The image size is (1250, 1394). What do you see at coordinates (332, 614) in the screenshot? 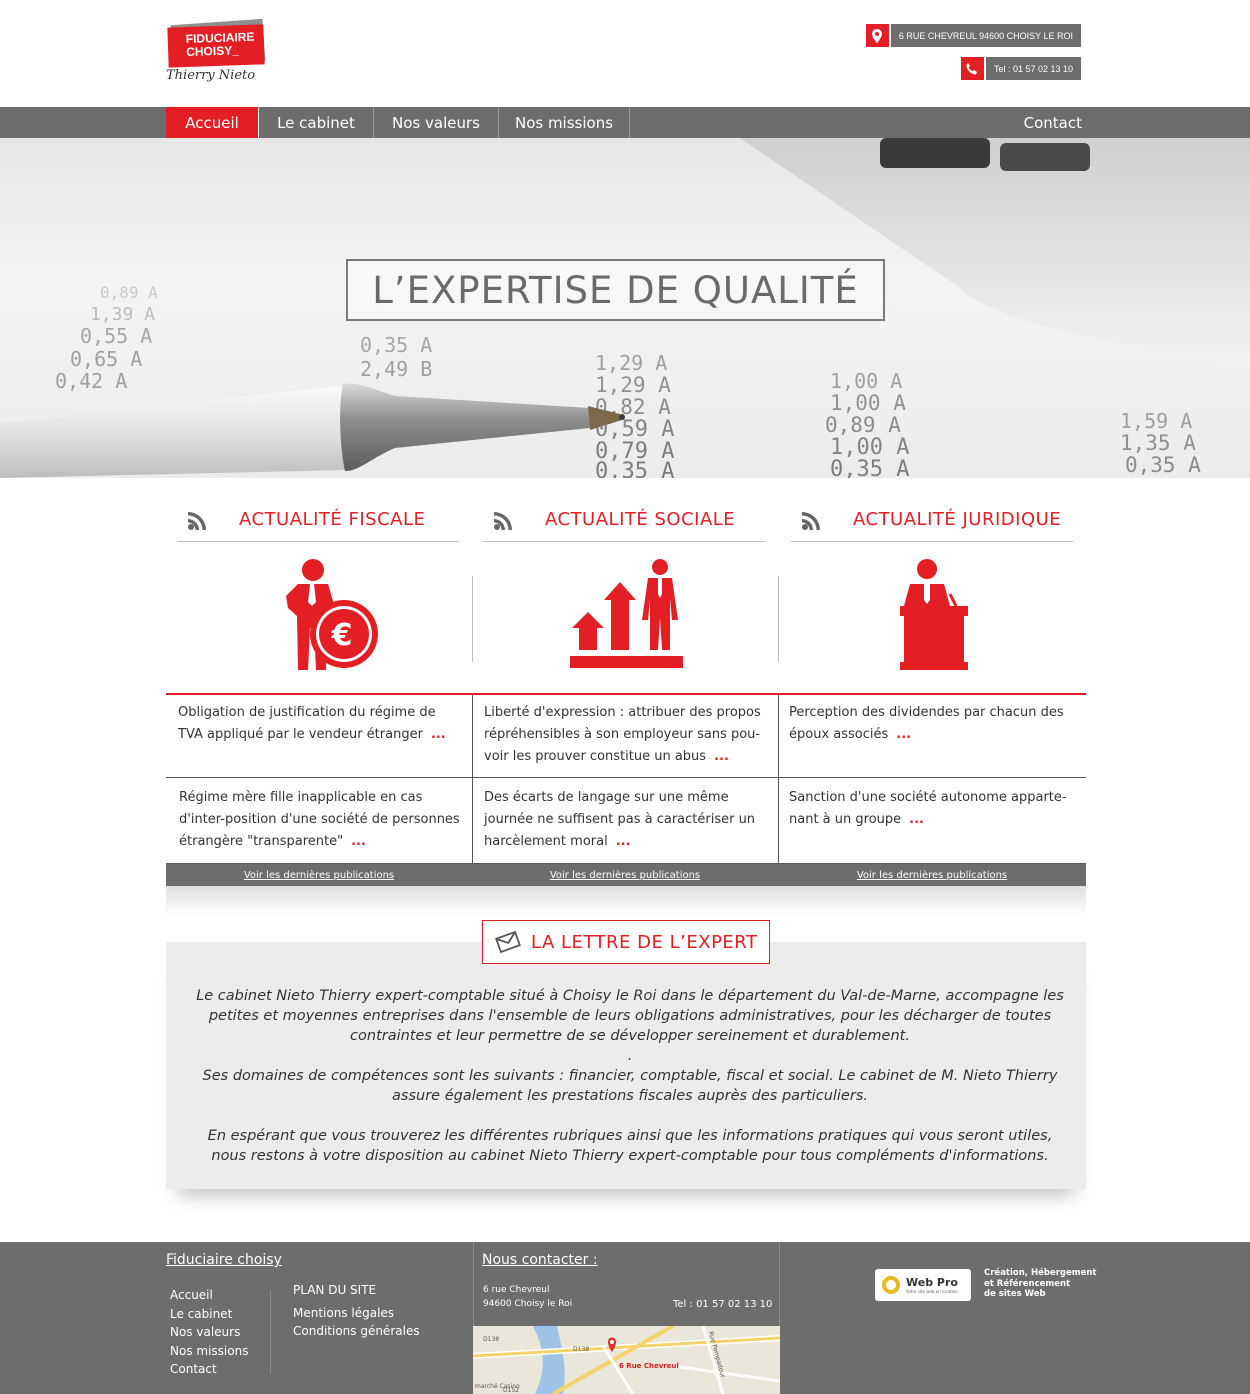
I see `businessman-euro-icon: €` at bounding box center [332, 614].